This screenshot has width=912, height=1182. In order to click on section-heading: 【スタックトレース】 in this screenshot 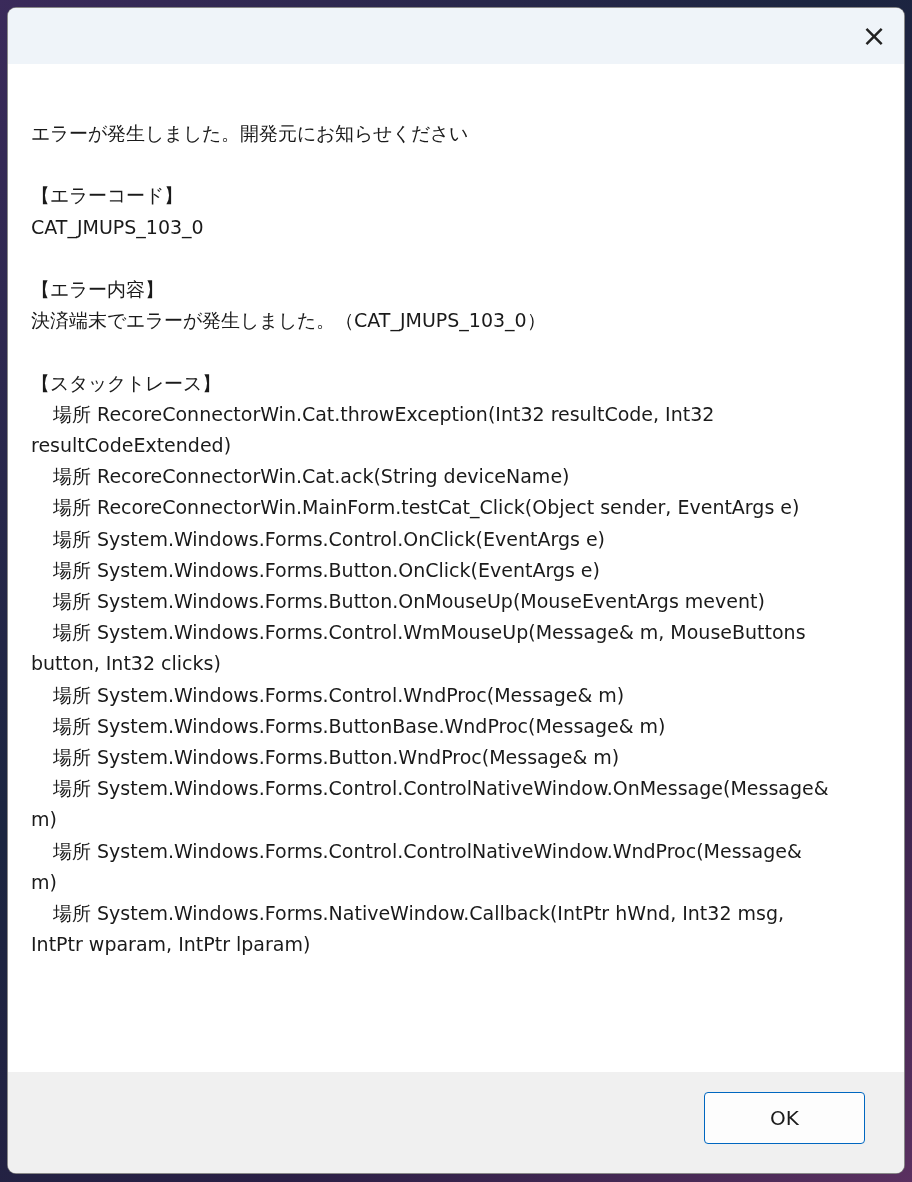, I will do `click(126, 383)`.